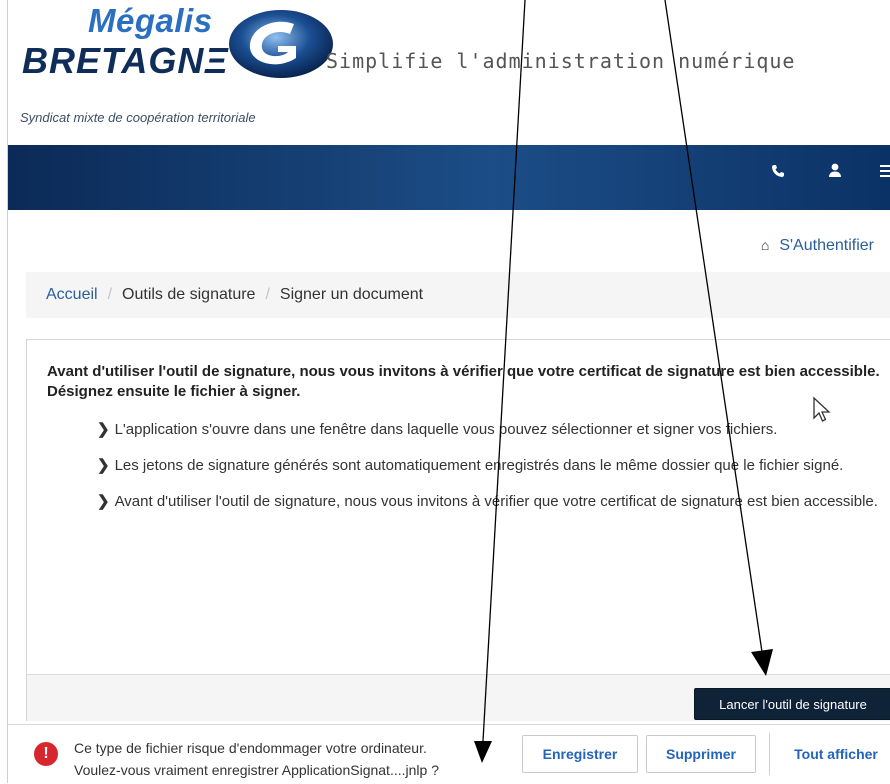  Describe the element at coordinates (778, 174) in the screenshot. I see `phone-icon` at that location.